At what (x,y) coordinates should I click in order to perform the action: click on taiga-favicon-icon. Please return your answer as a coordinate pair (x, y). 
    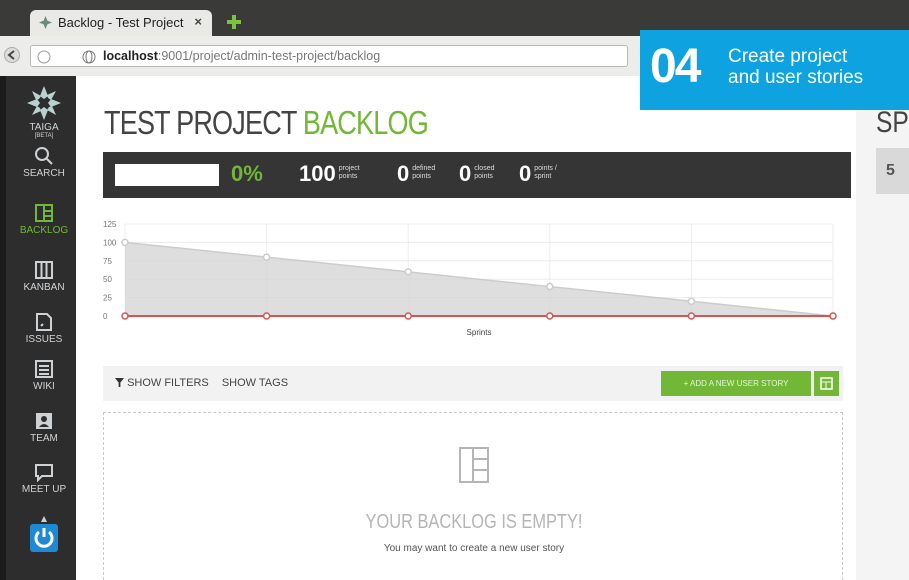
    Looking at the image, I should click on (45, 22).